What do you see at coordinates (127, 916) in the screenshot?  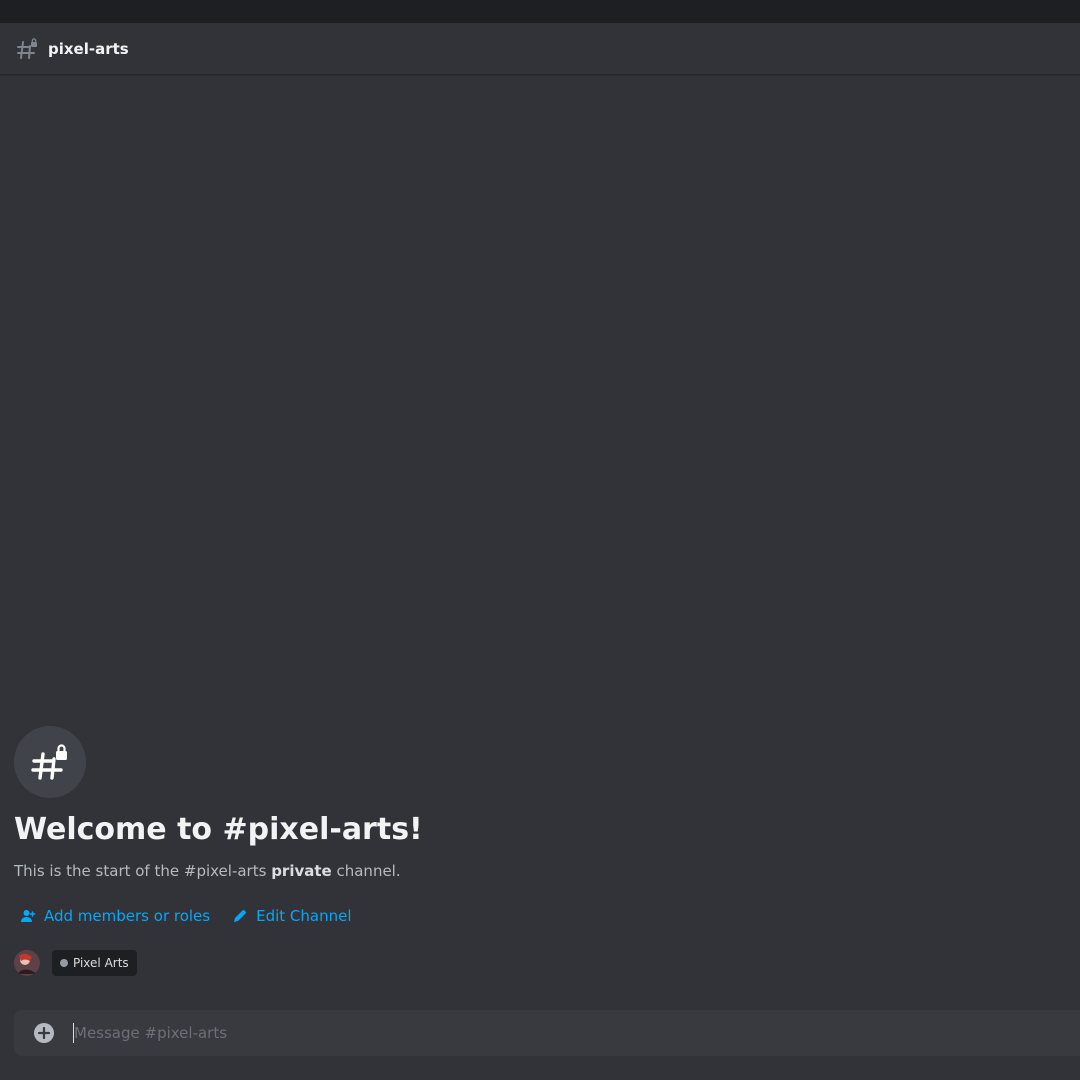 I see `add-members-label: Add members or roles` at bounding box center [127, 916].